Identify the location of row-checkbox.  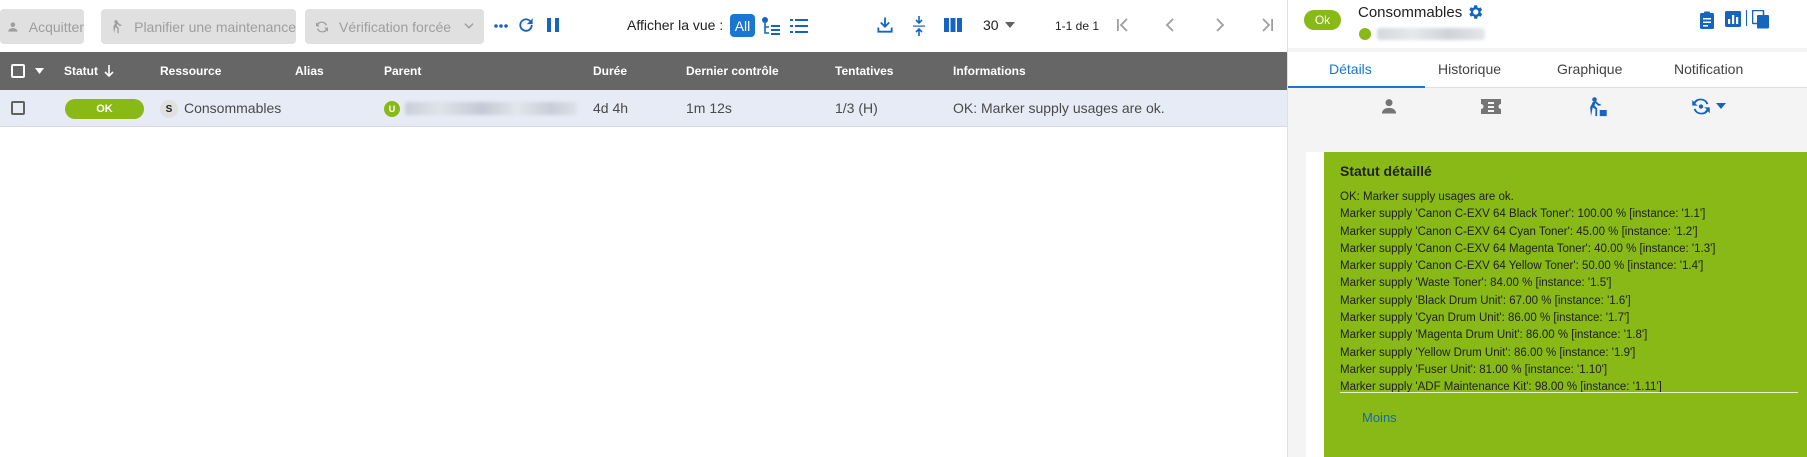
(18, 108).